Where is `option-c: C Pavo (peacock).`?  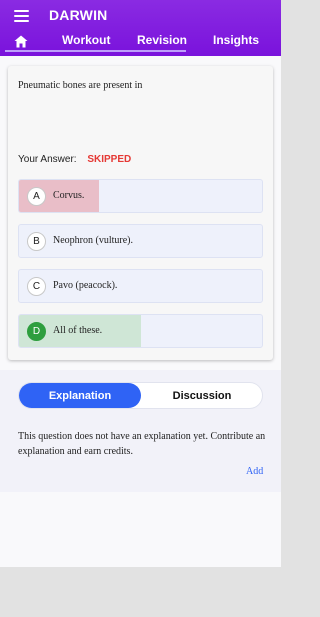
option-c: C Pavo (peacock). is located at coordinates (140, 286).